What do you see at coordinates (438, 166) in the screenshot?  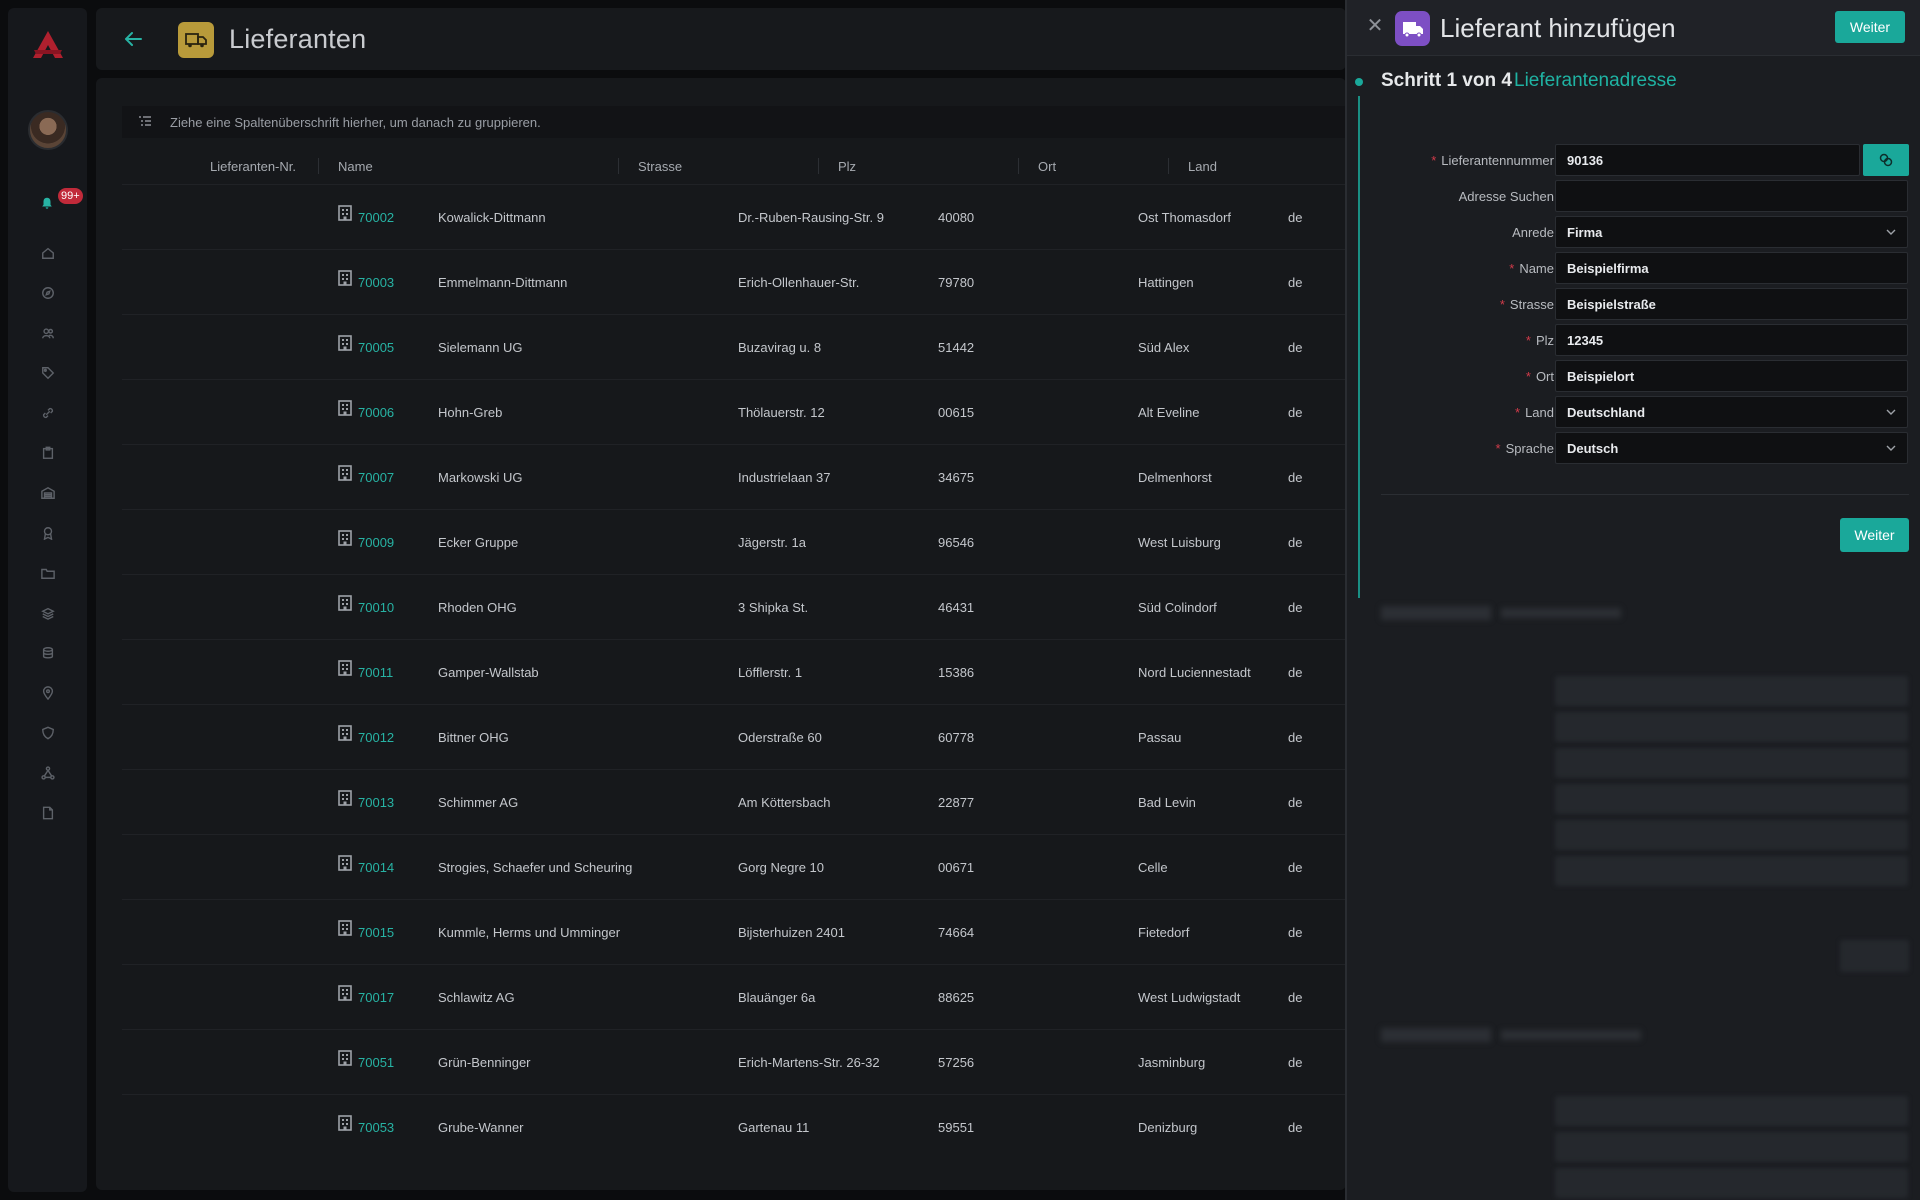 I see `column-header-name: Name` at bounding box center [438, 166].